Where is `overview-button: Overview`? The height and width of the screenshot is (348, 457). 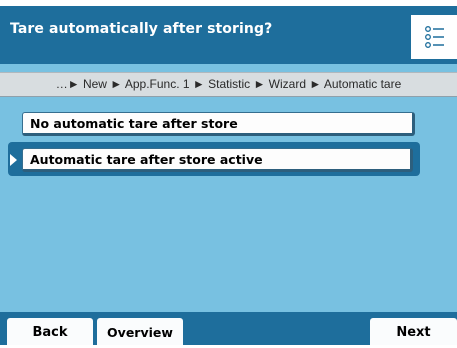
overview-button: Overview is located at coordinates (140, 331).